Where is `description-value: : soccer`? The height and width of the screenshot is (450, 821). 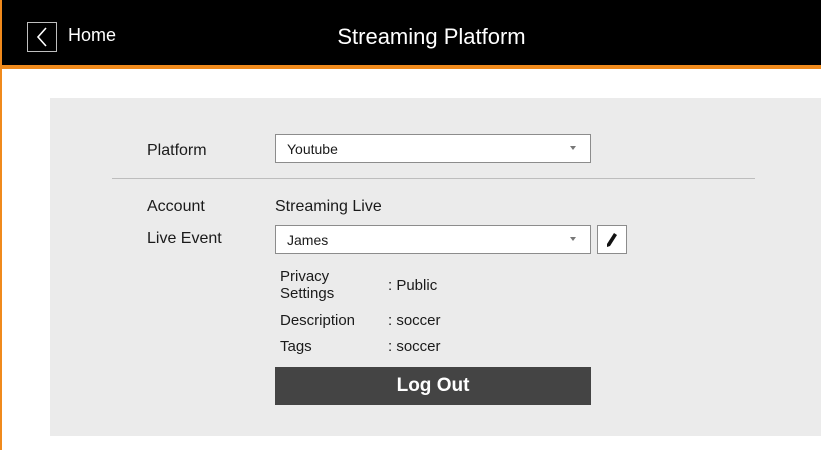 description-value: : soccer is located at coordinates (414, 320).